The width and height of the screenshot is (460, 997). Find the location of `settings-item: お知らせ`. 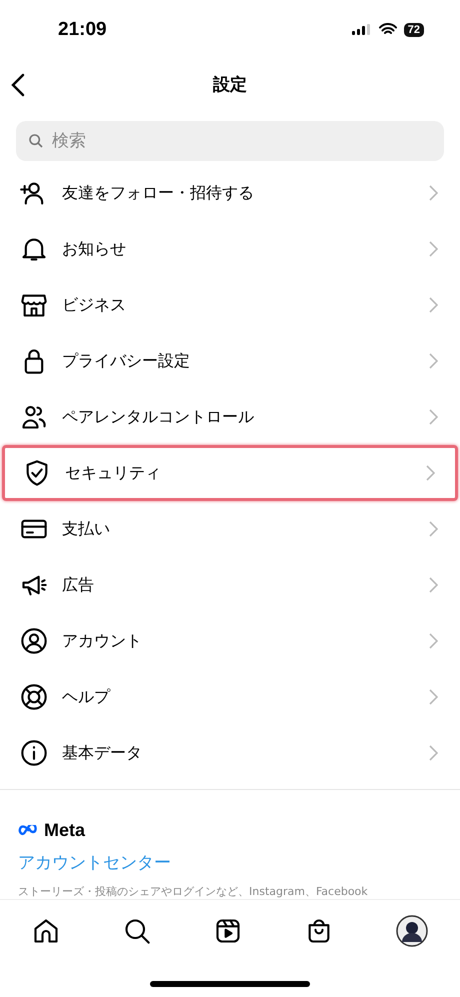

settings-item: お知らせ is located at coordinates (230, 249).